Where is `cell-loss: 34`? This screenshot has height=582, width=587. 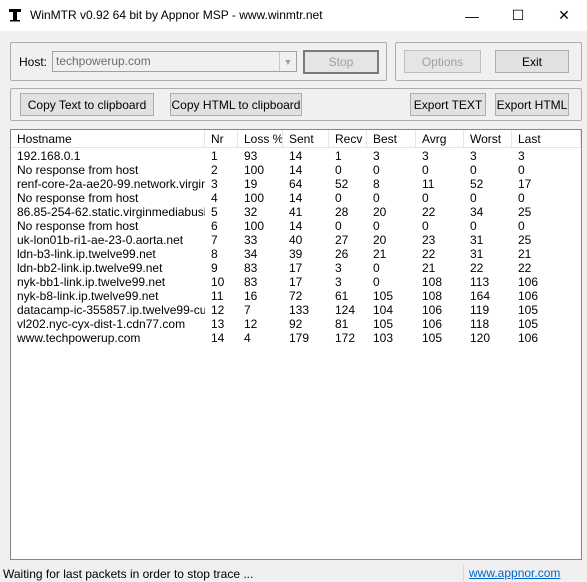
cell-loss: 34 is located at coordinates (251, 254).